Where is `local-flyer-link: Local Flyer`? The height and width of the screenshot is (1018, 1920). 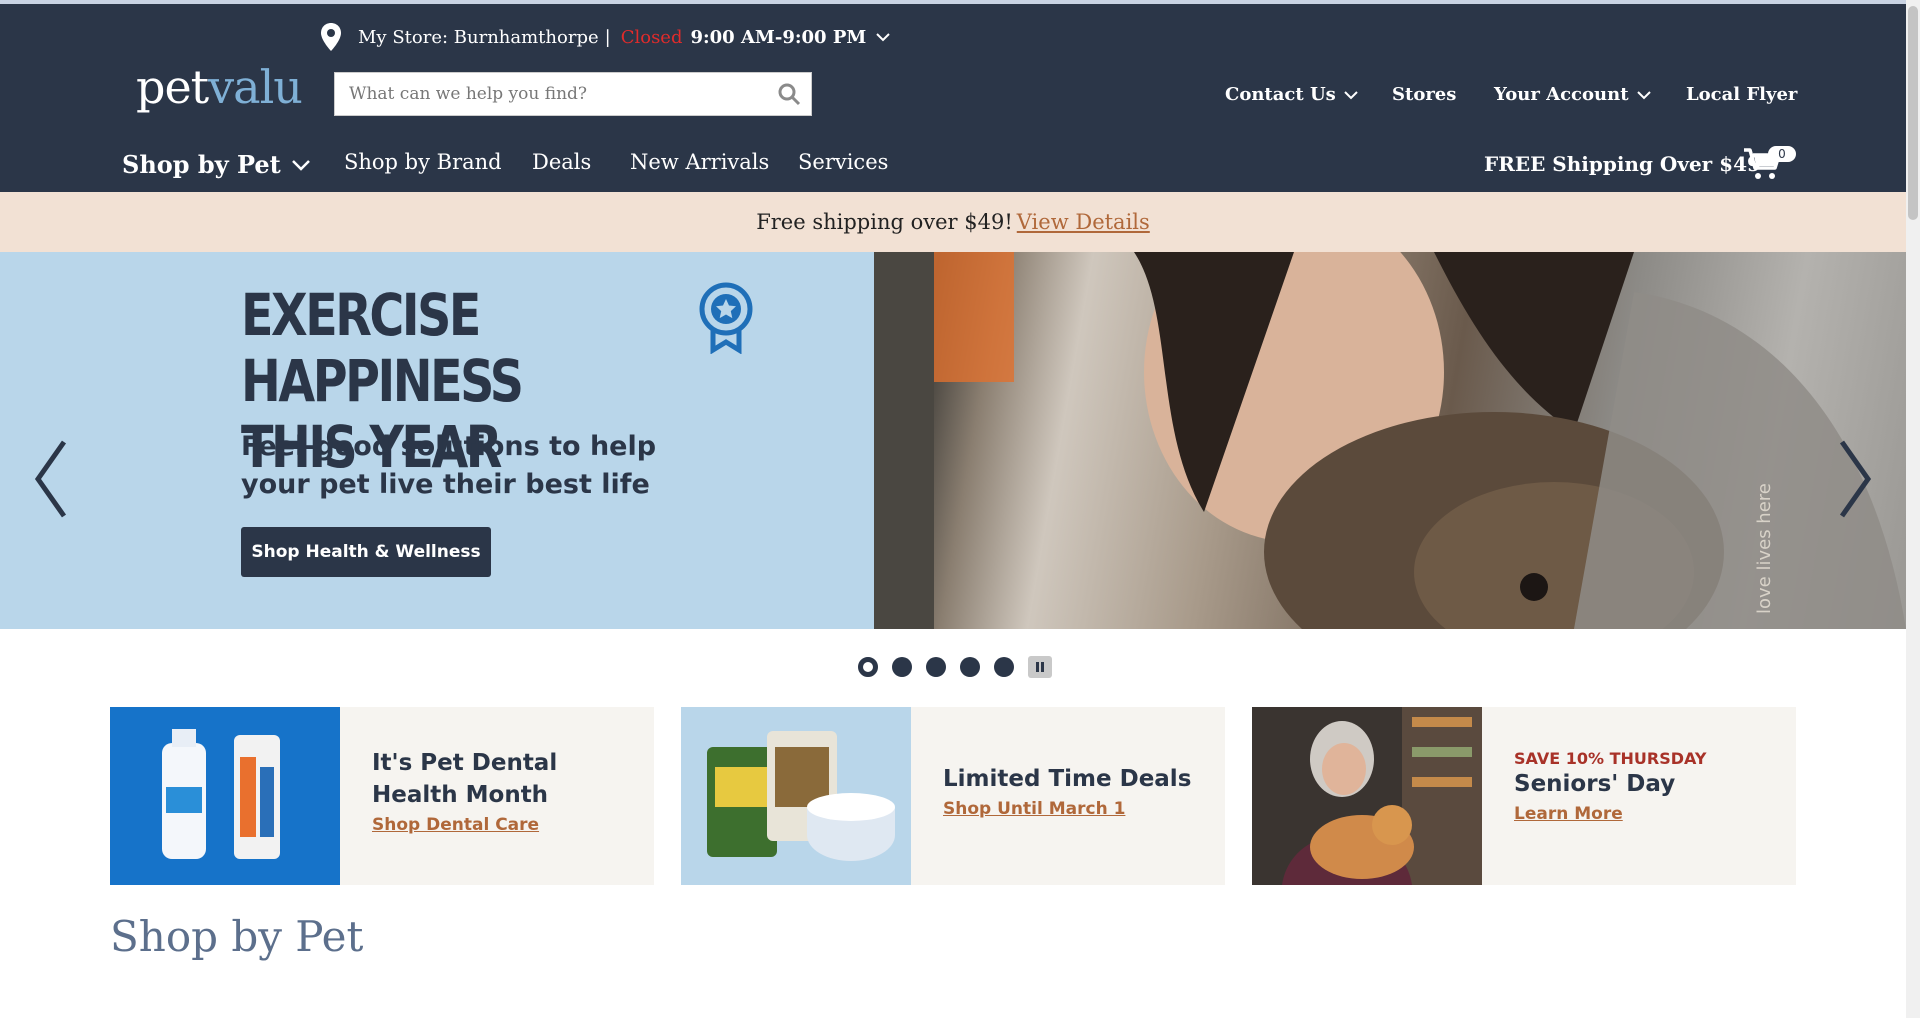
local-flyer-link: Local Flyer is located at coordinates (1741, 94).